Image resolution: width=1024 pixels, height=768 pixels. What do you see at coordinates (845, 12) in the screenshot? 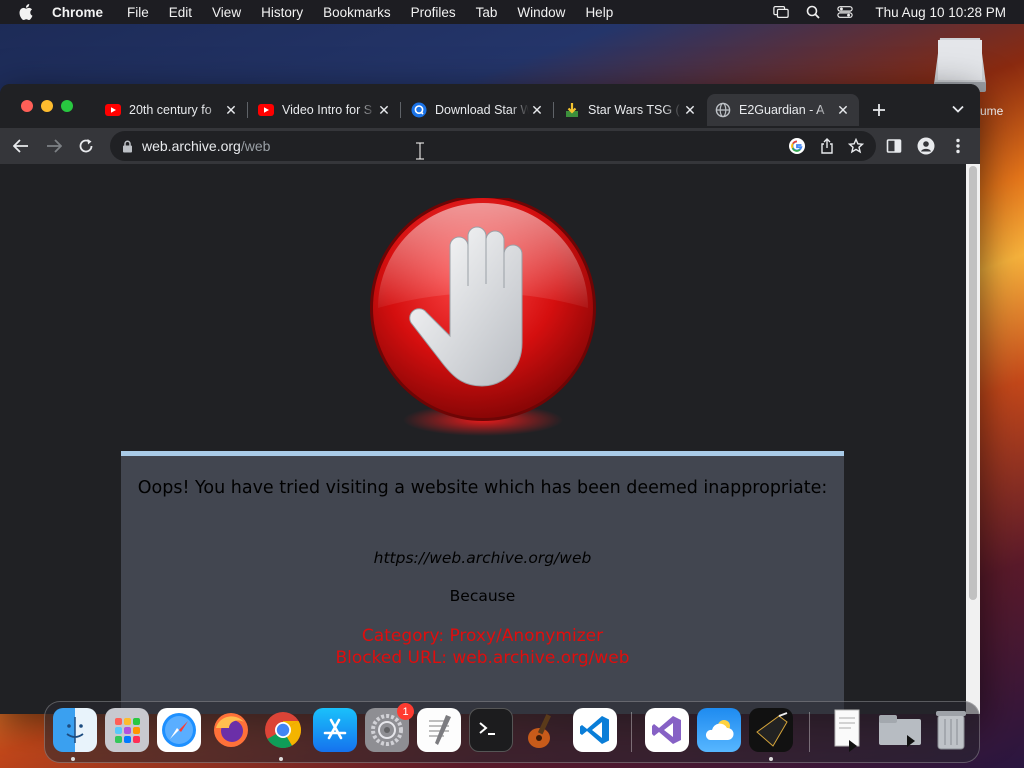
I see `control-center-icon` at bounding box center [845, 12].